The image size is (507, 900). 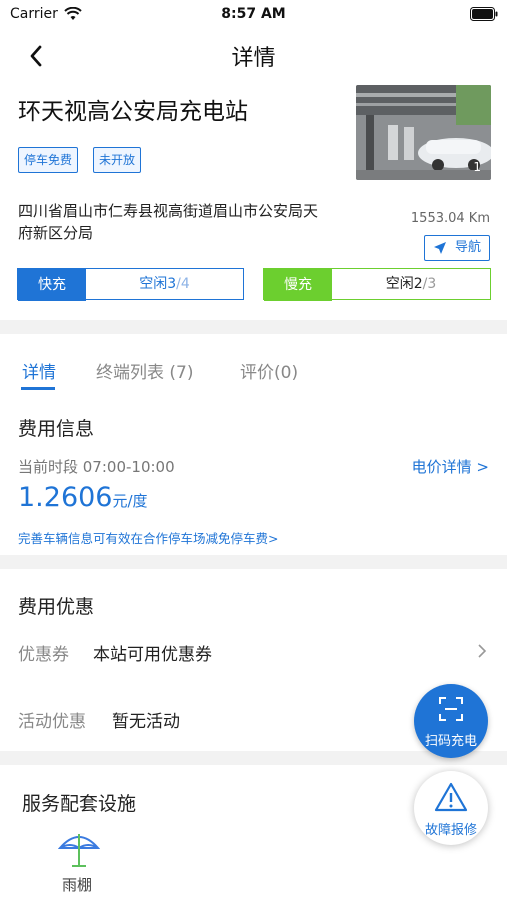 What do you see at coordinates (79, 850) in the screenshot?
I see `umbrella-icon` at bounding box center [79, 850].